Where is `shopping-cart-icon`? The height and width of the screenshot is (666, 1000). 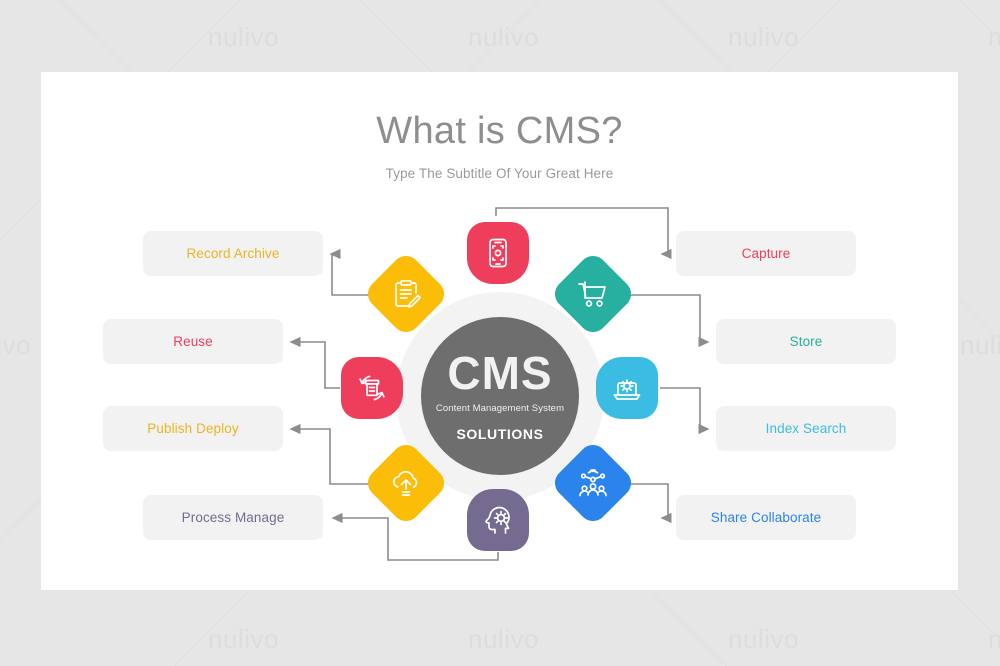 shopping-cart-icon is located at coordinates (593, 294).